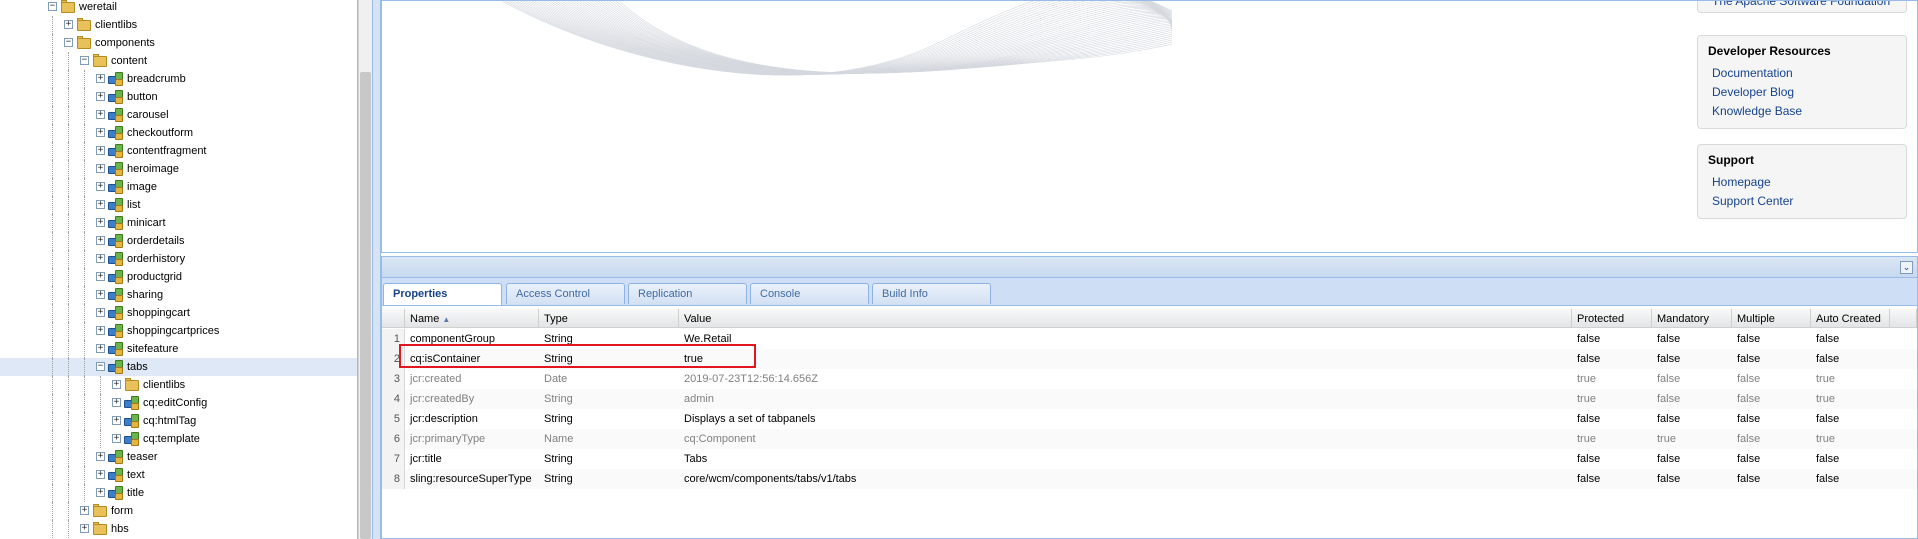  I want to click on tree-scrollbar, so click(365, 269).